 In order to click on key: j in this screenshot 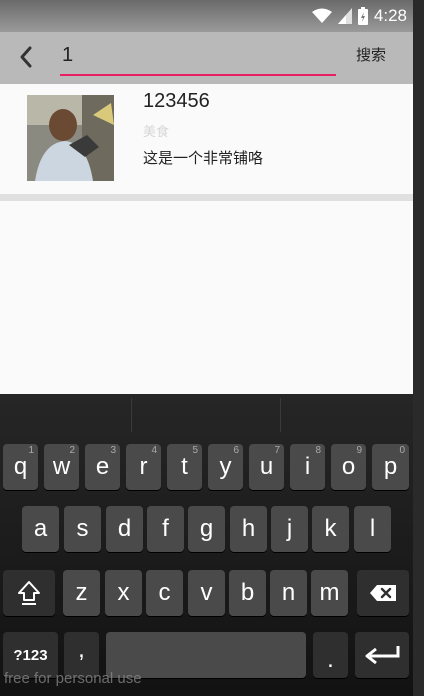, I will do `click(289, 529)`.